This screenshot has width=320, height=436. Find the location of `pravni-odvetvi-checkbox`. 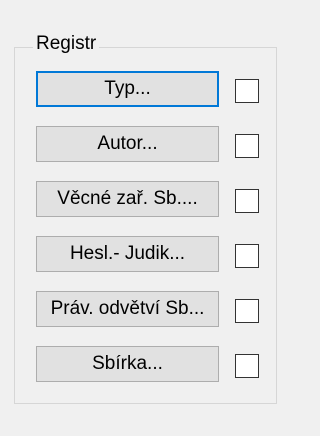

pravni-odvetvi-checkbox is located at coordinates (247, 311).